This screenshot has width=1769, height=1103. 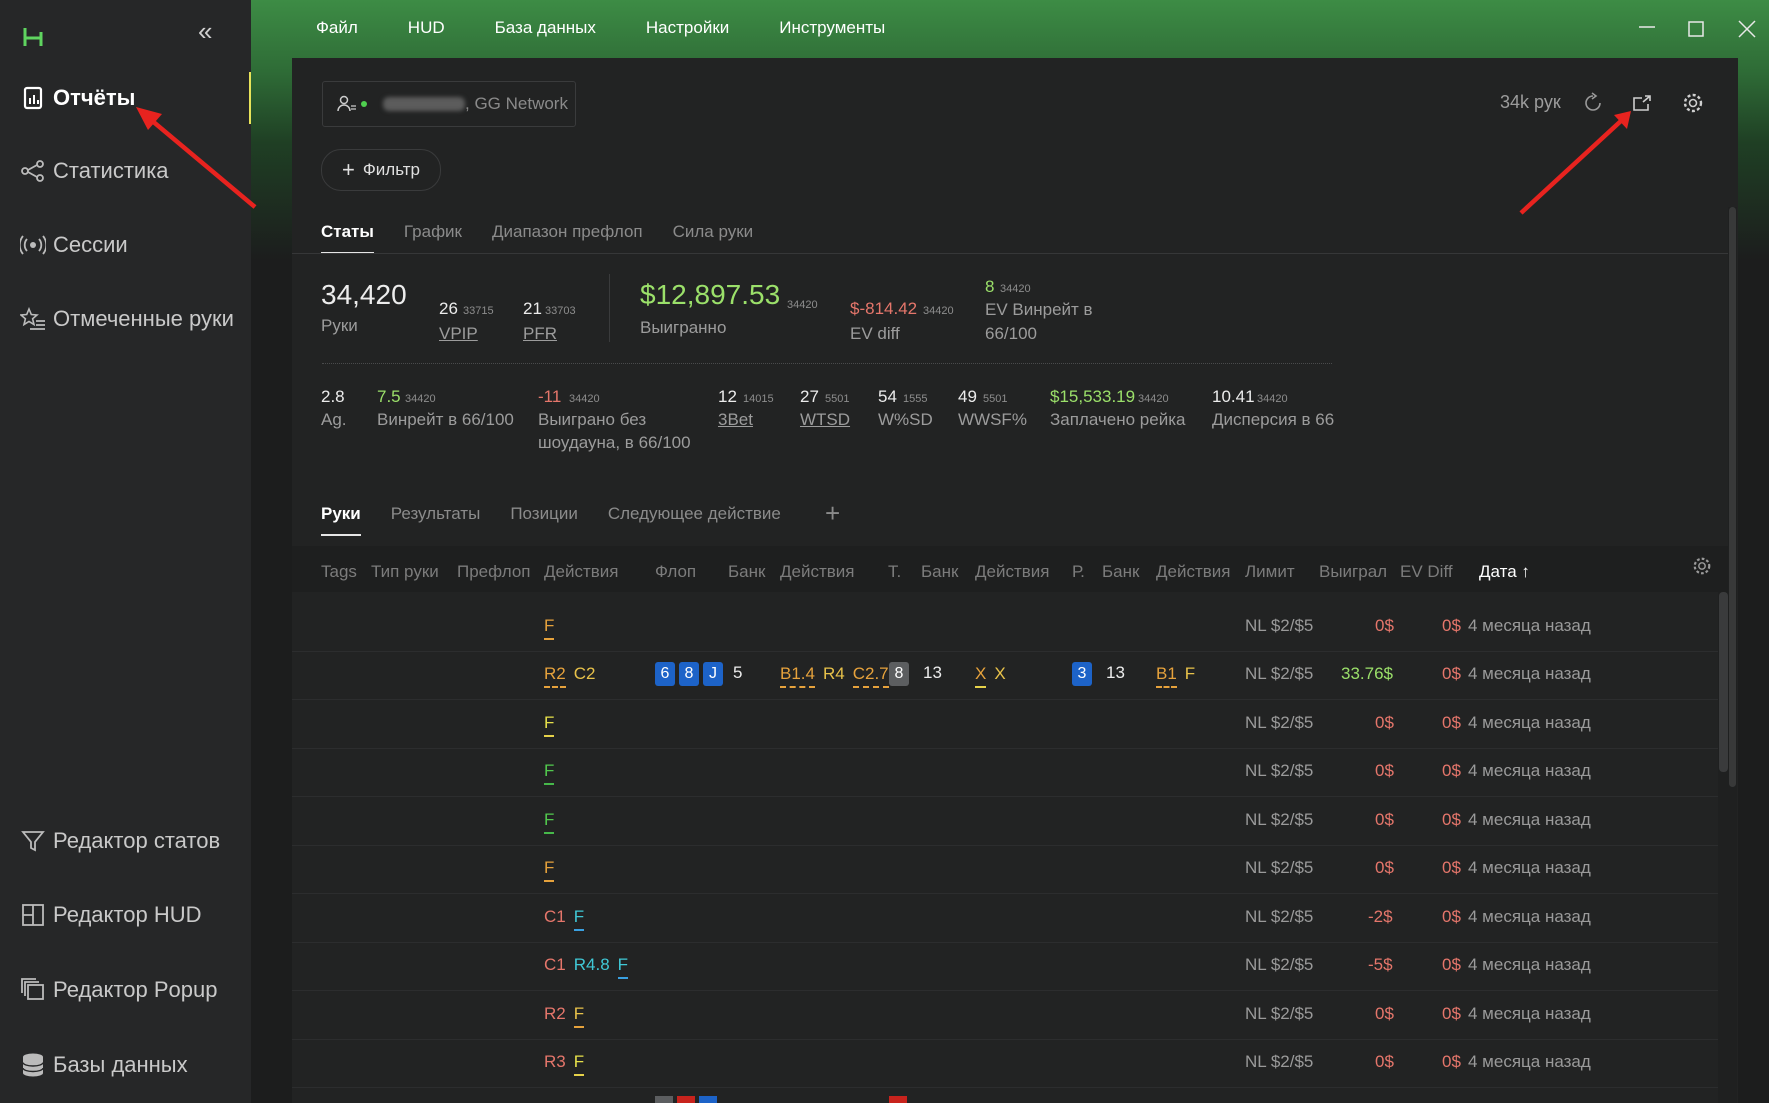 I want to click on add-tab-button: +, so click(x=832, y=513).